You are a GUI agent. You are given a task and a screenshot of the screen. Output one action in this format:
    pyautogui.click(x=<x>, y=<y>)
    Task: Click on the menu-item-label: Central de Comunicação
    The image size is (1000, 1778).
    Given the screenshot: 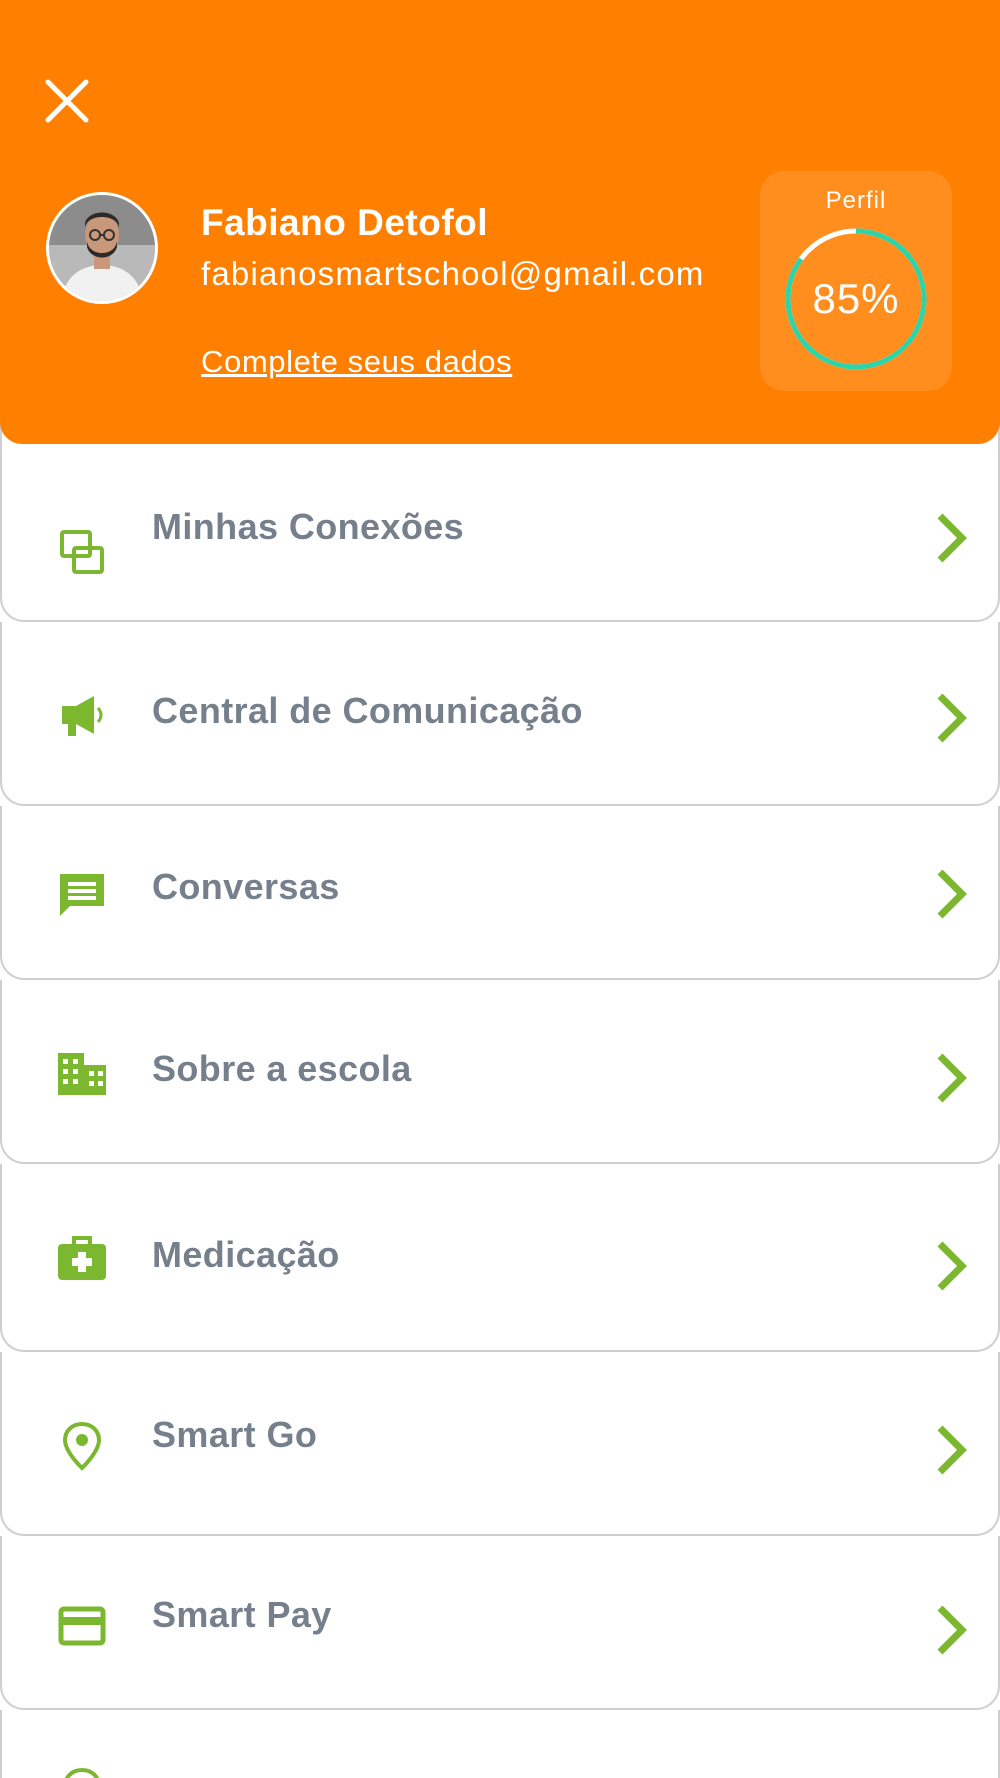 What is the action you would take?
    pyautogui.click(x=367, y=710)
    